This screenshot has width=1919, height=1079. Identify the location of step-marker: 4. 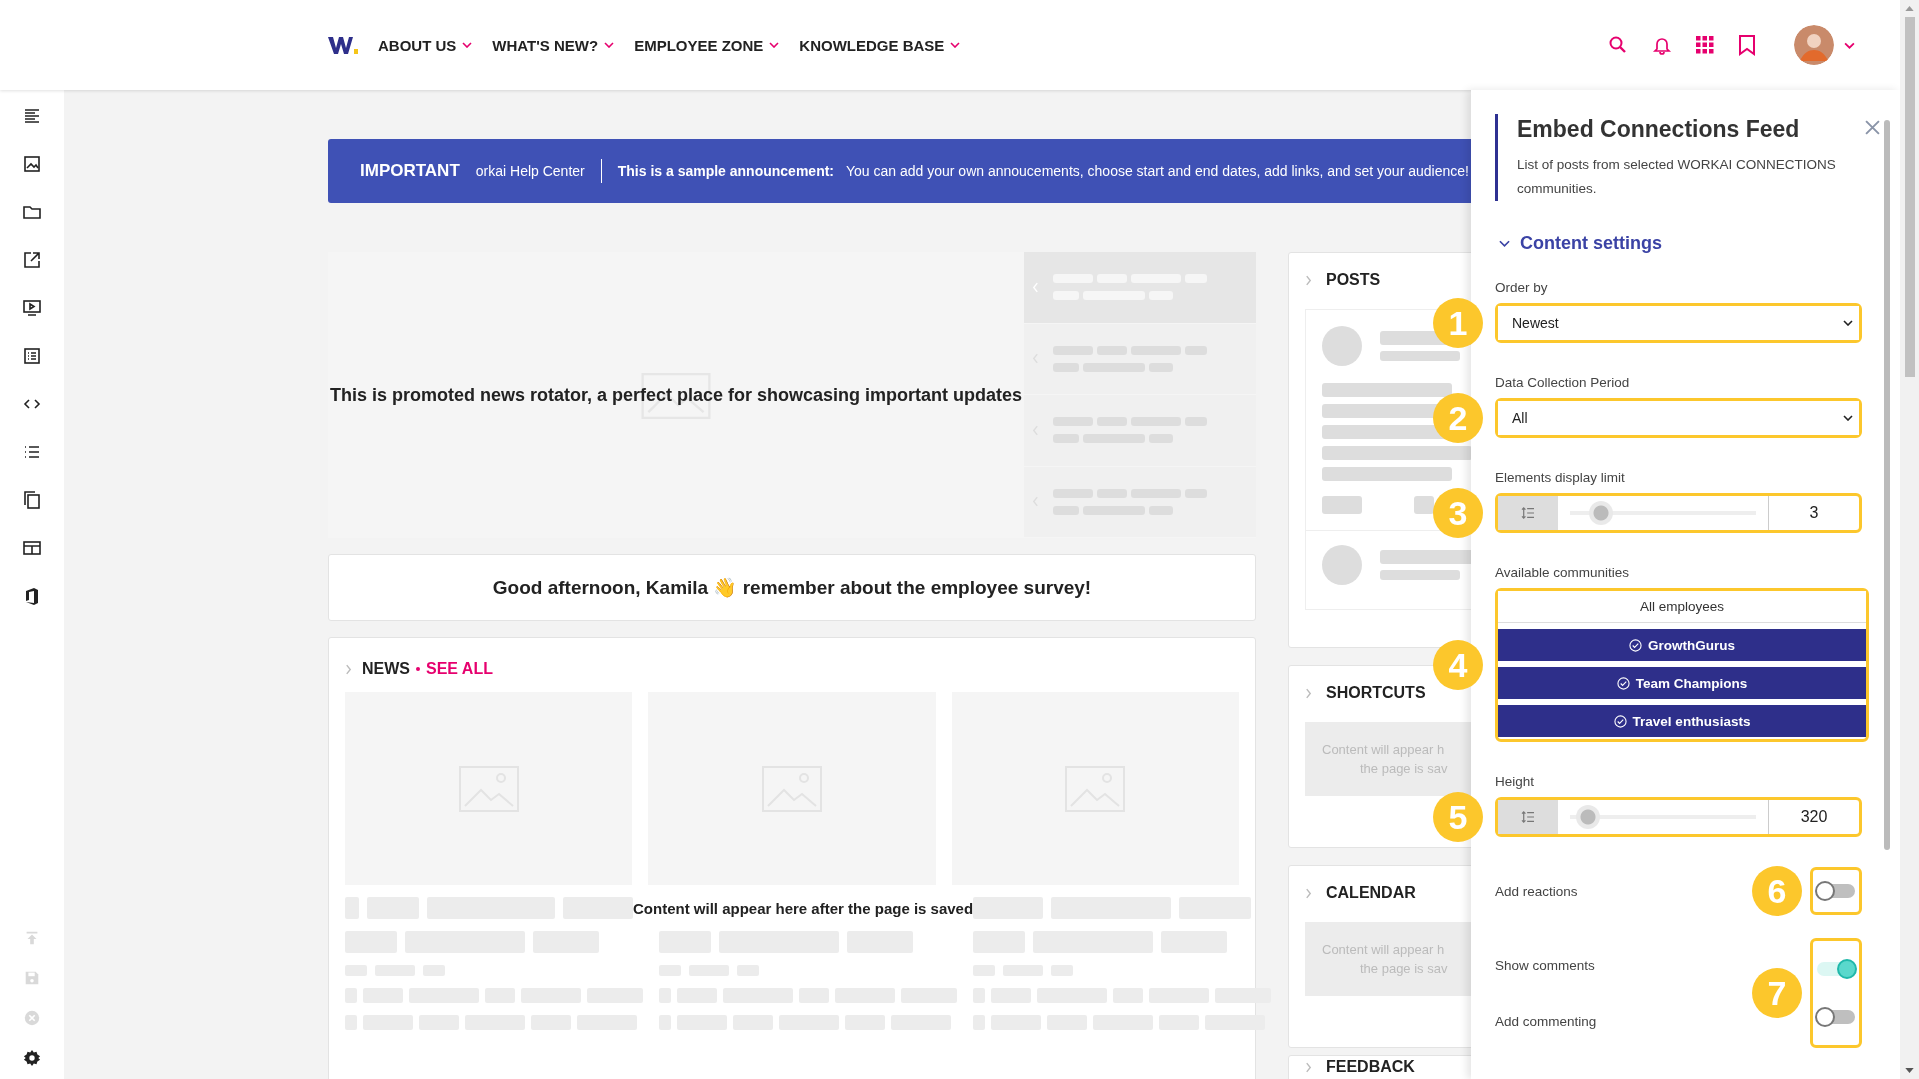
(1458, 665).